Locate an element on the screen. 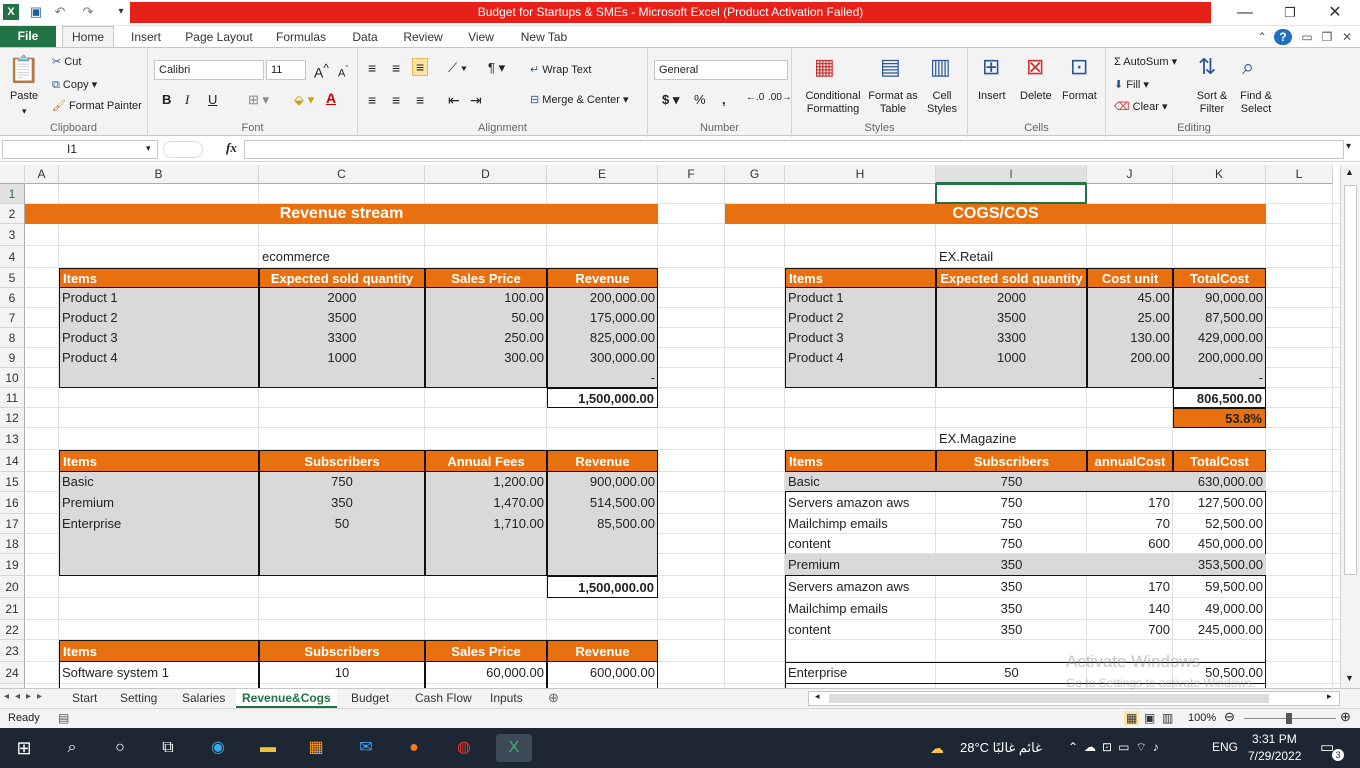 The image size is (1360, 768). row-header-7: 7 is located at coordinates (12, 318).